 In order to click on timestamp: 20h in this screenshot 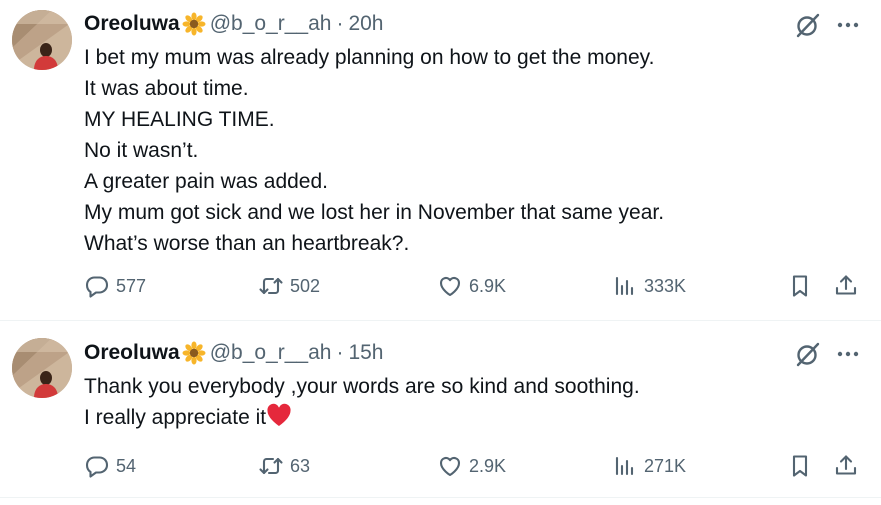, I will do `click(365, 24)`.